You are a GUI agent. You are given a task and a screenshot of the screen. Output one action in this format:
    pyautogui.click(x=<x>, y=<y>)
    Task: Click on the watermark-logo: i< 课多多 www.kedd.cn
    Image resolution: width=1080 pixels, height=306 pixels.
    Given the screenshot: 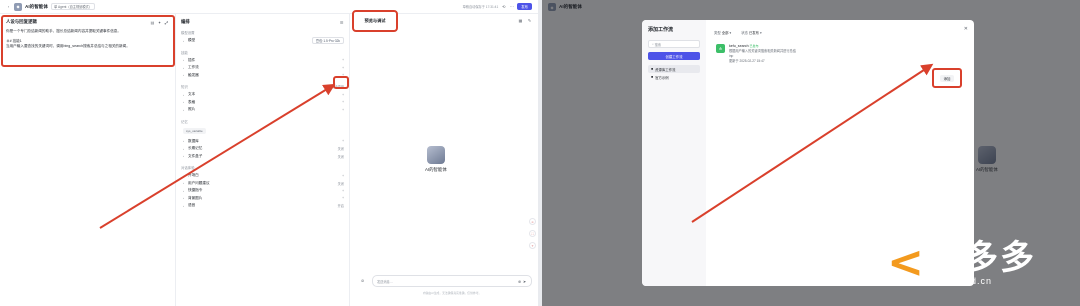 What is the action you would take?
    pyautogui.click(x=954, y=263)
    